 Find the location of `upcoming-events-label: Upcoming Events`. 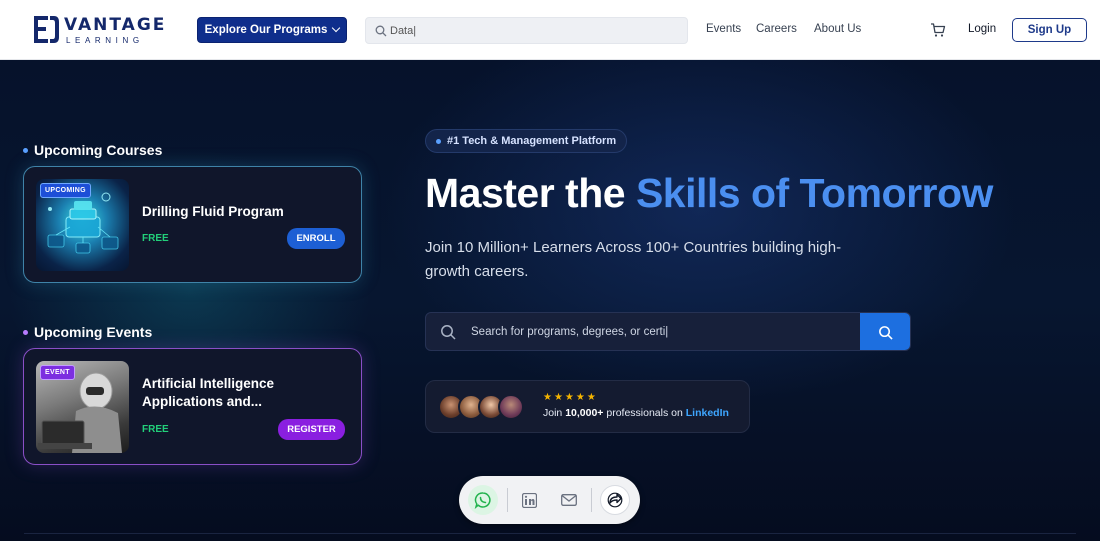

upcoming-events-label: Upcoming Events is located at coordinates (93, 332).